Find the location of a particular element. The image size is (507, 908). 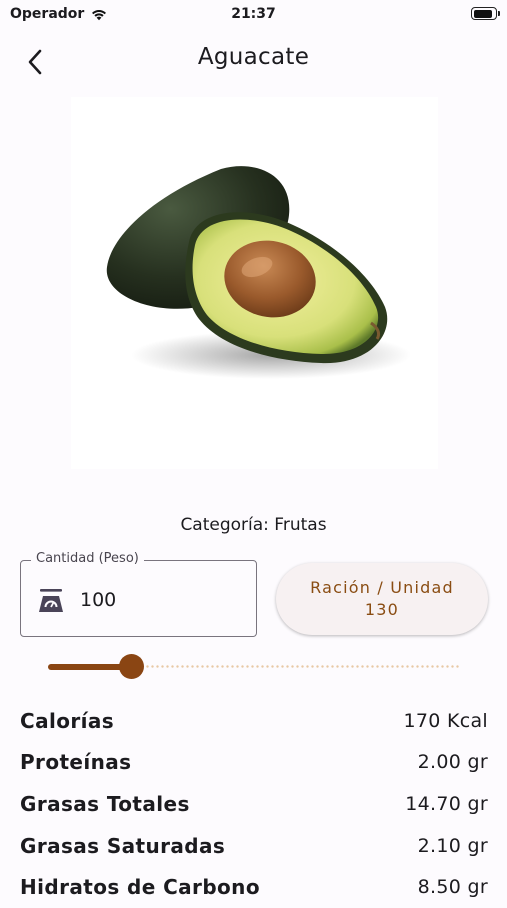

nutrient-value: 170 Kcal is located at coordinates (445, 720).